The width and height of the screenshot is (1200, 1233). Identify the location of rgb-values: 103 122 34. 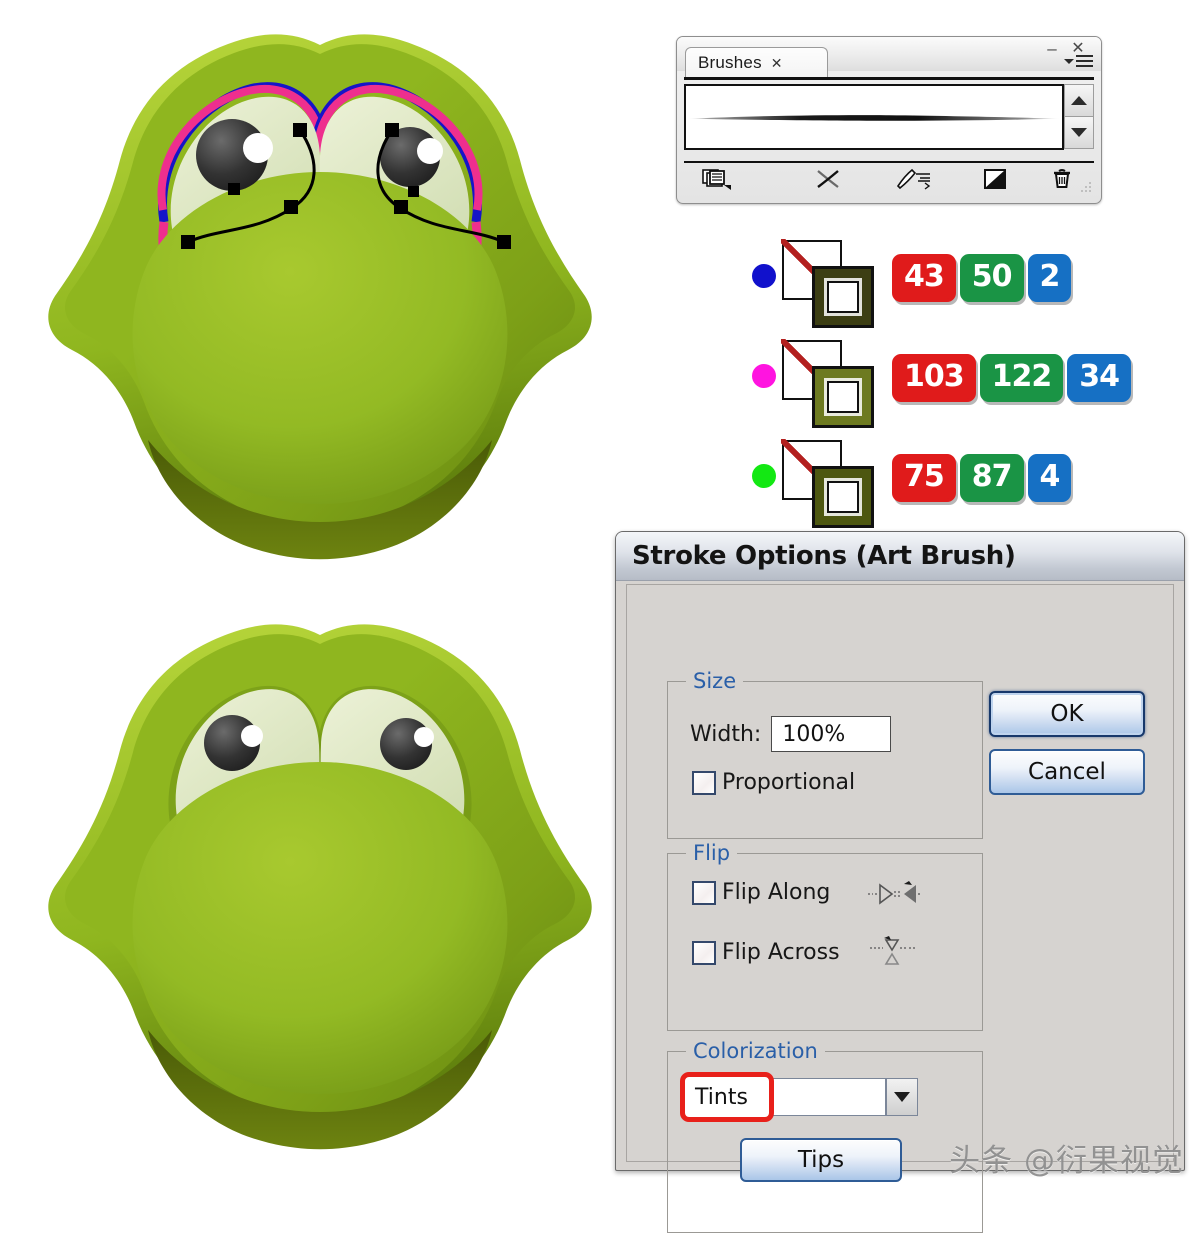
(1011, 378).